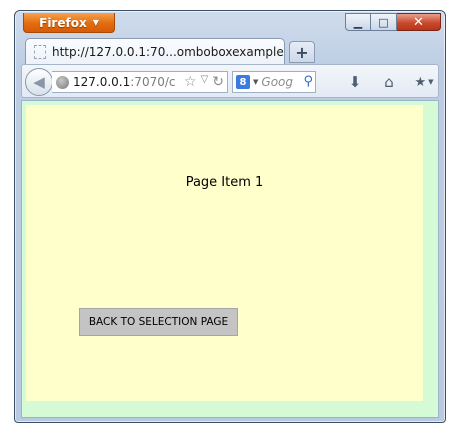  I want to click on bookmarks-star-icon: ★, so click(420, 82).